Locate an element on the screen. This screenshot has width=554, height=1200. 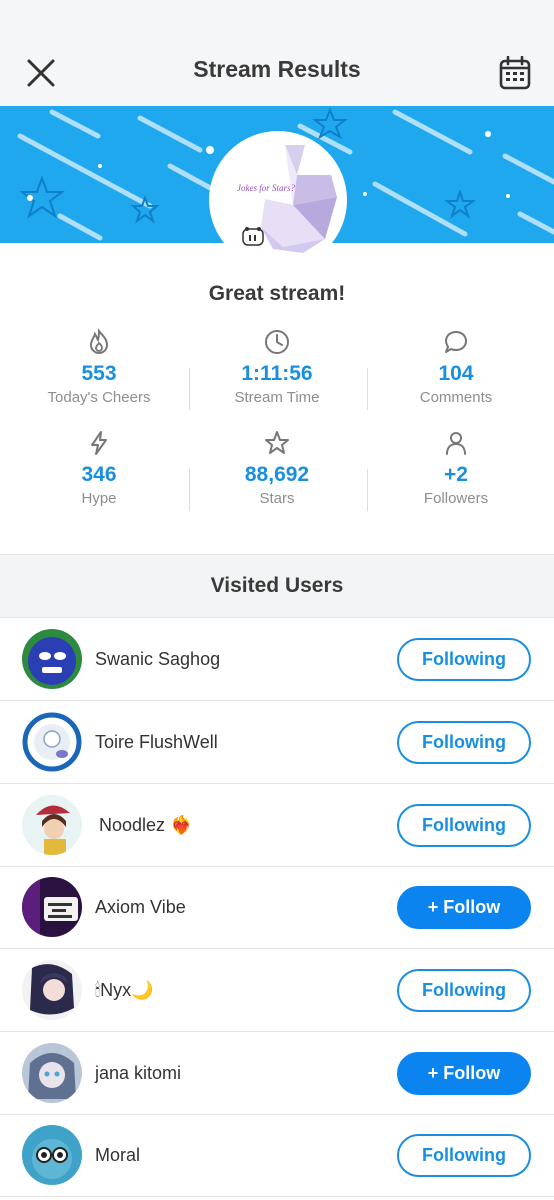
stat-stream-time: 1:11:56 Stream Time is located at coordinates (277, 367).